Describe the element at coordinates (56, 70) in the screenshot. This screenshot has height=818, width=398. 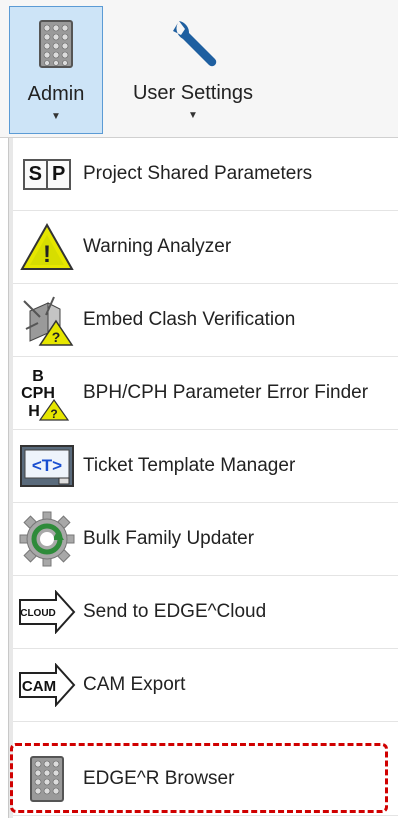
I see `admin-button: Admin ▼` at that location.